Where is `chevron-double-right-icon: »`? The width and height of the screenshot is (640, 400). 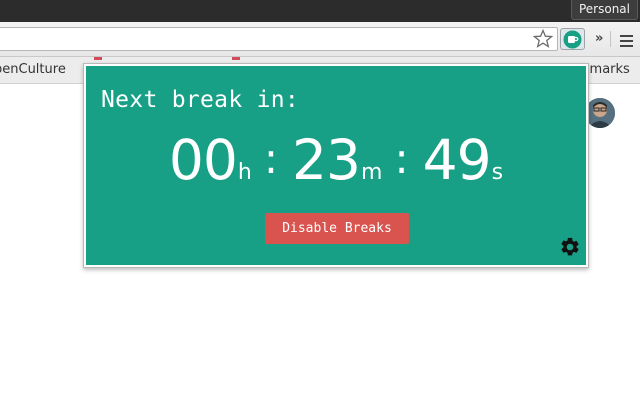
chevron-double-right-icon: » is located at coordinates (599, 38).